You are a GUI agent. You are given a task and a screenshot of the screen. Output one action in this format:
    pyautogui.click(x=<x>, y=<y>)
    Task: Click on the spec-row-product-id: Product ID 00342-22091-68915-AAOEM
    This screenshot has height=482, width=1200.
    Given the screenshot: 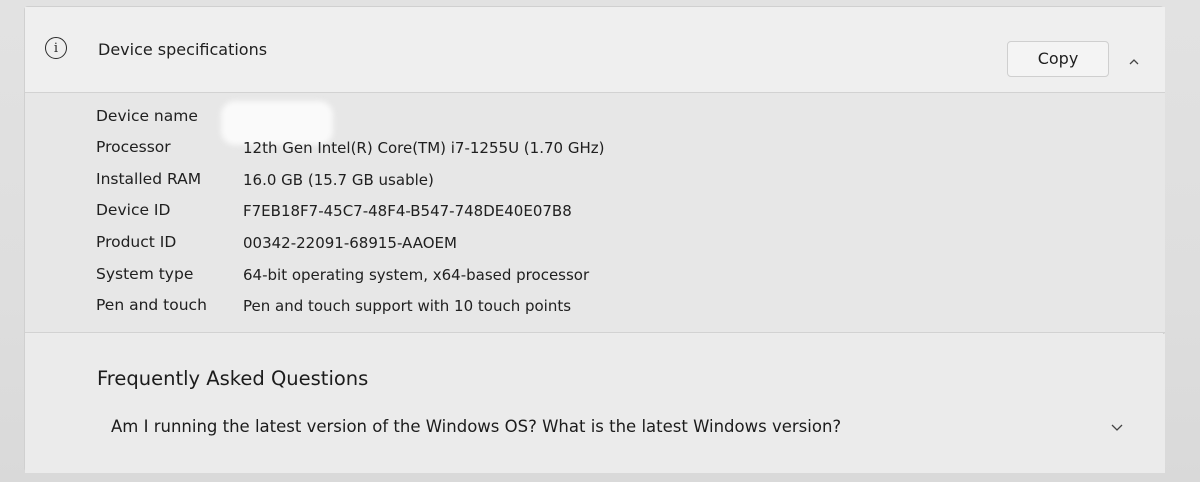 What is the action you would take?
    pyautogui.click(x=595, y=247)
    